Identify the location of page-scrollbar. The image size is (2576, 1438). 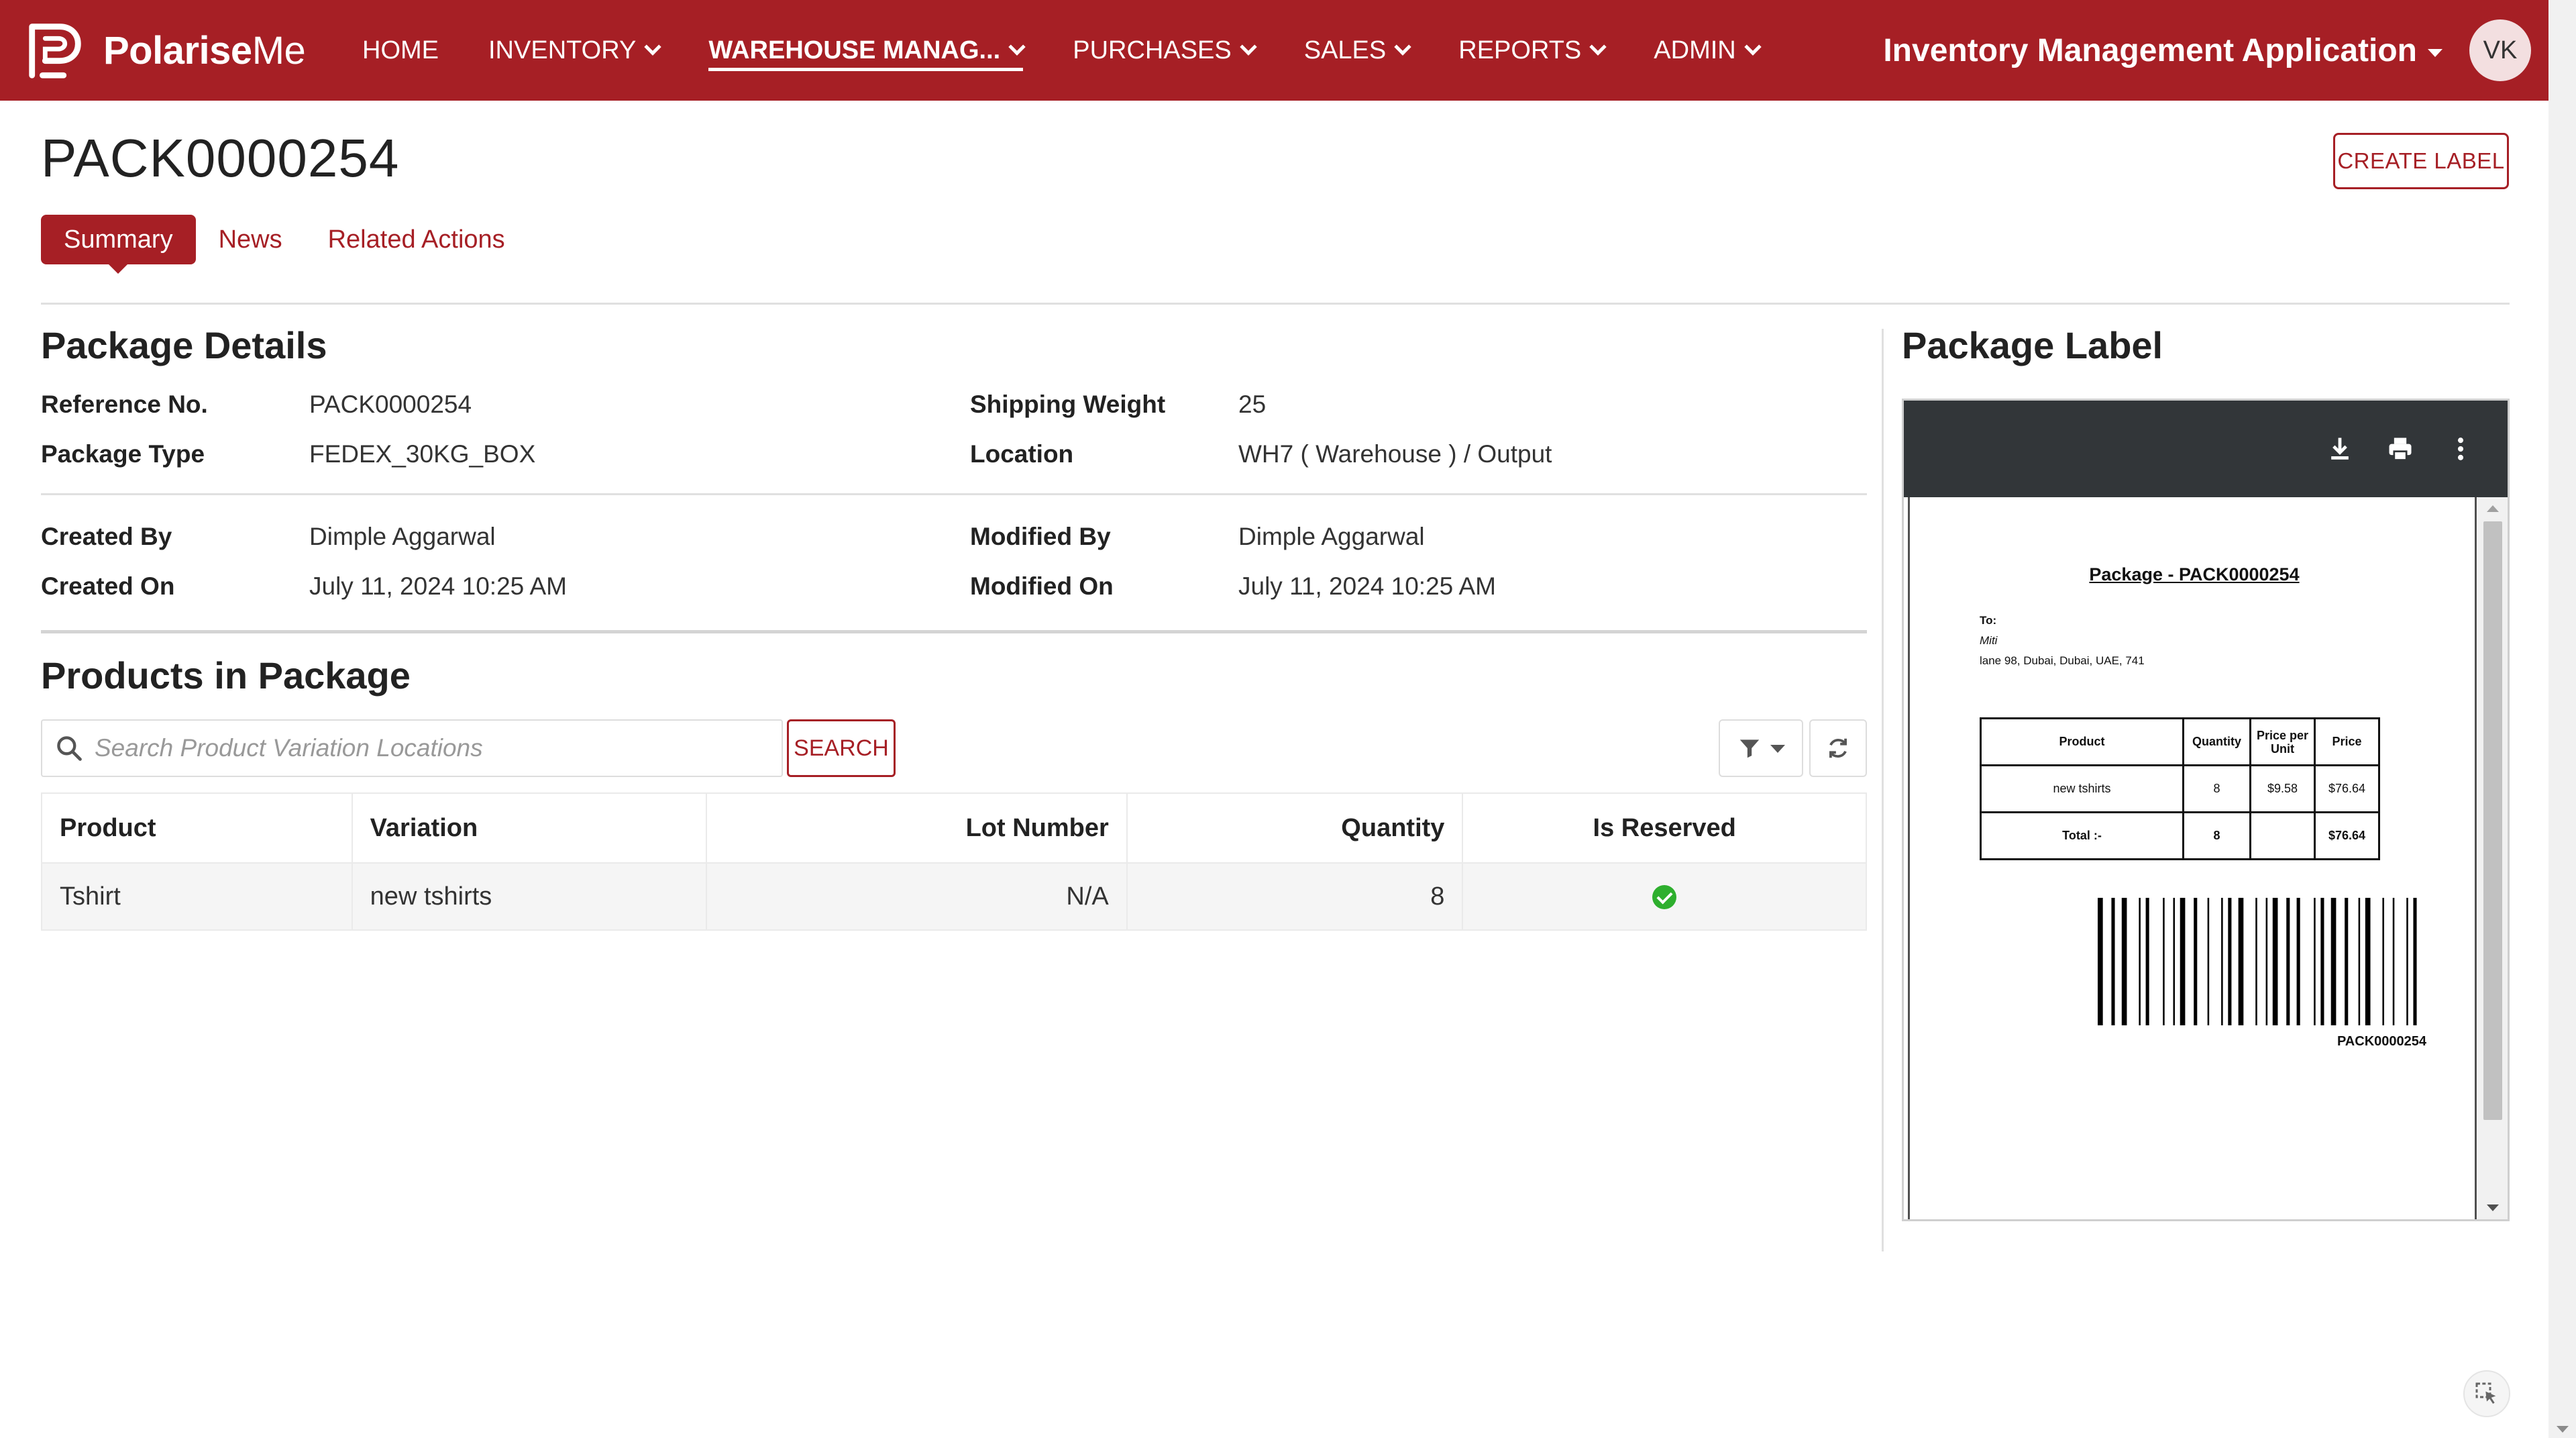
(2562, 719).